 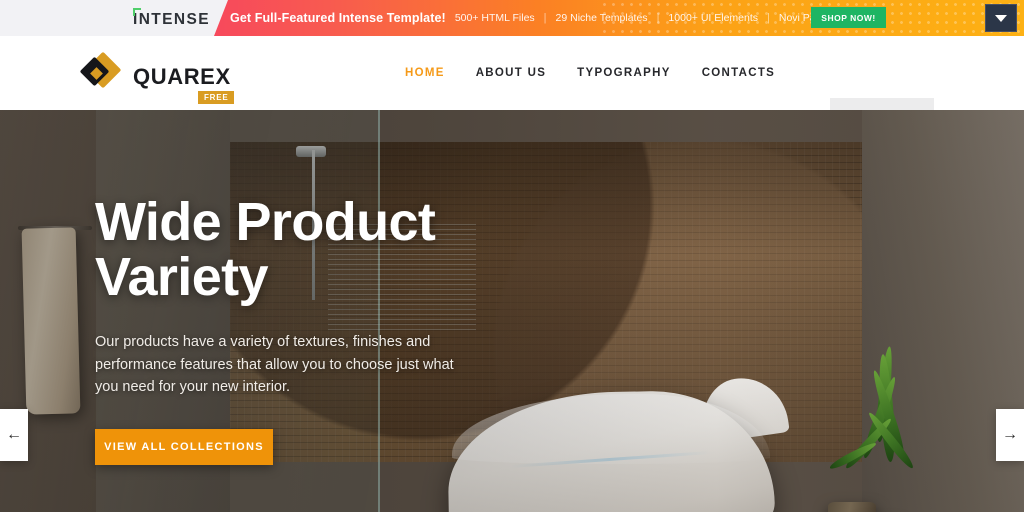 What do you see at coordinates (14, 435) in the screenshot?
I see `carousel-prev-arrow-icon: ←` at bounding box center [14, 435].